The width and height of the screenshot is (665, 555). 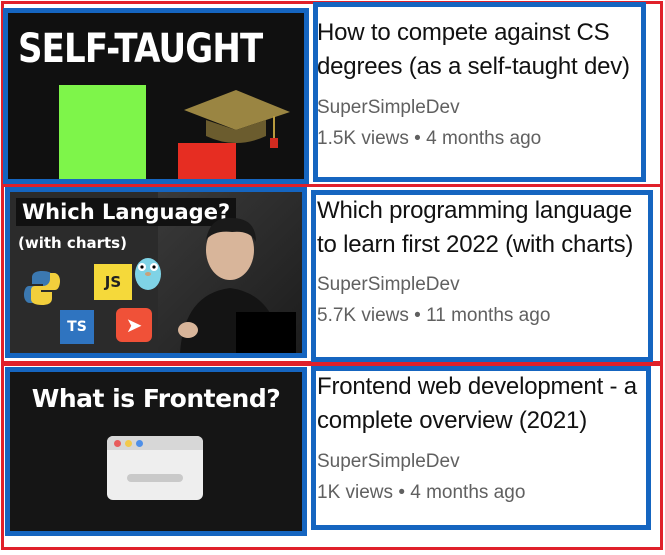 What do you see at coordinates (156, 398) in the screenshot?
I see `thumbnail-text: What is Frontend?` at bounding box center [156, 398].